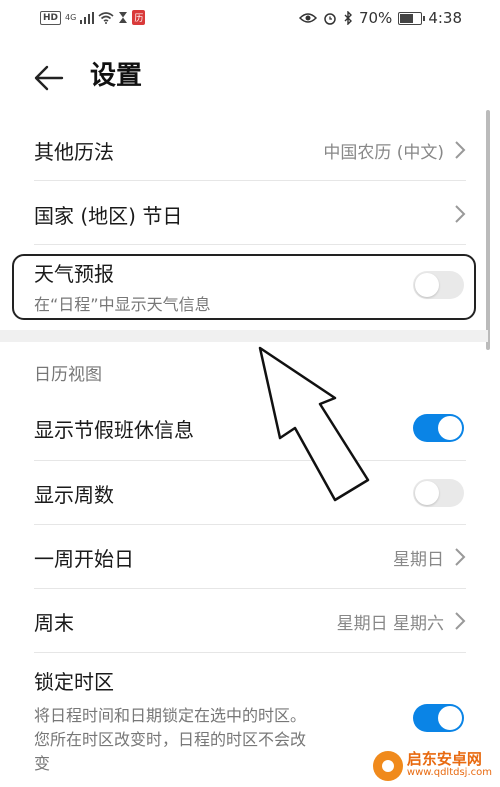  I want to click on eye-icon, so click(307, 18).